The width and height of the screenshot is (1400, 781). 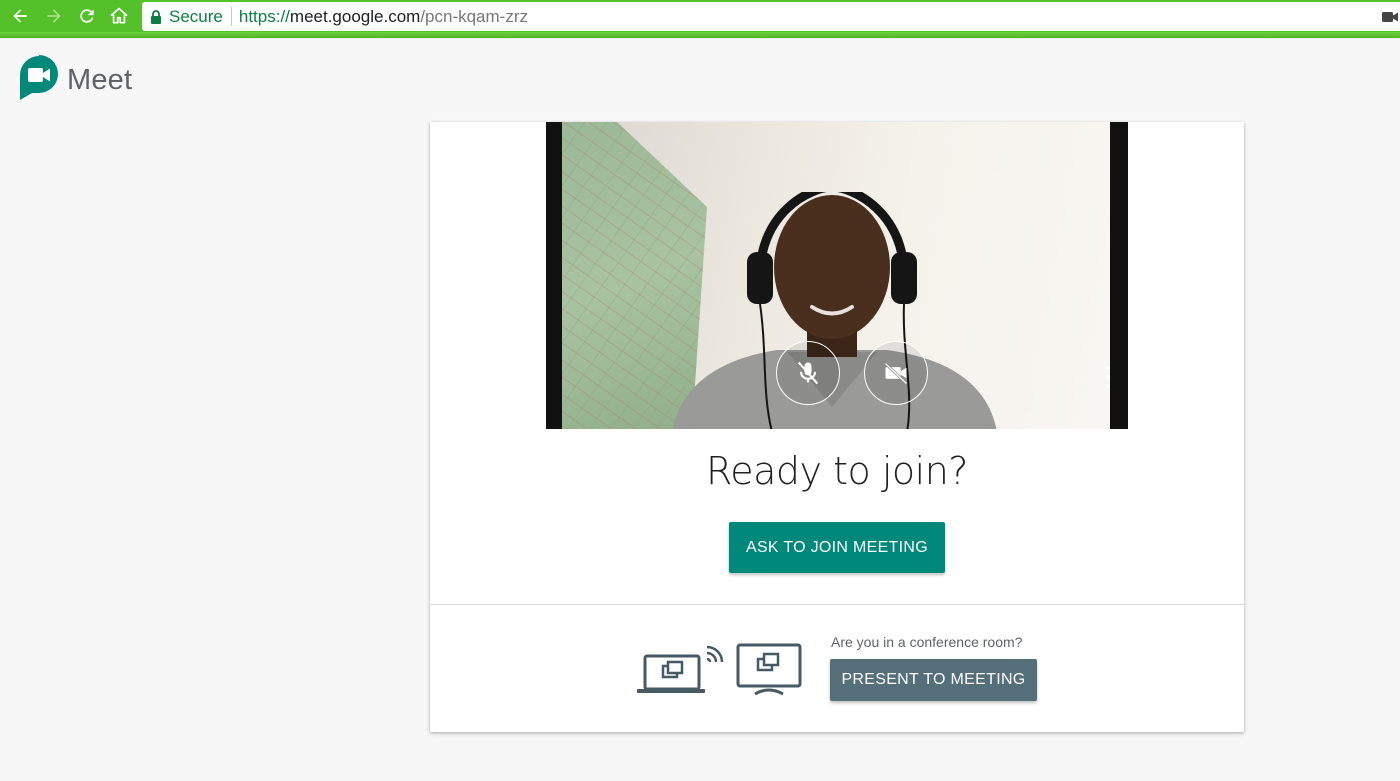 What do you see at coordinates (20, 16) in the screenshot?
I see `back-arrow-icon` at bounding box center [20, 16].